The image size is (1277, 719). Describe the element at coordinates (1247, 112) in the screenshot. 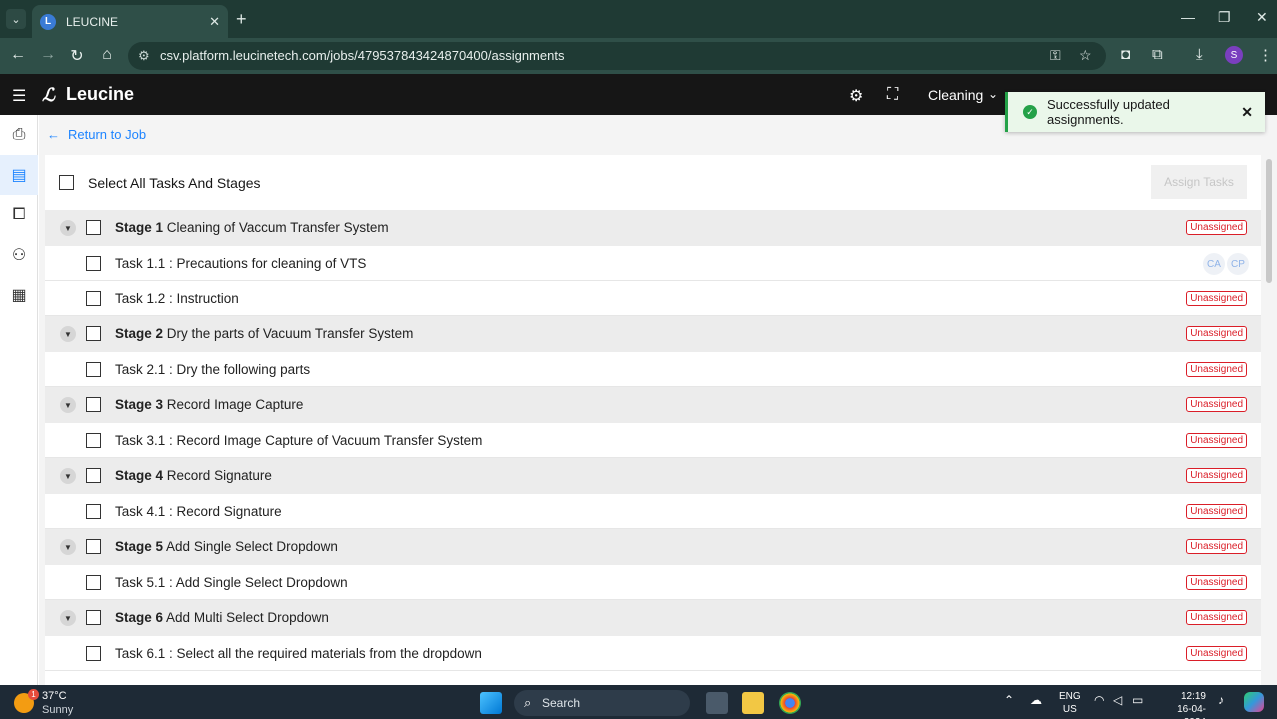

I see `toast-close-icon: ✕` at that location.